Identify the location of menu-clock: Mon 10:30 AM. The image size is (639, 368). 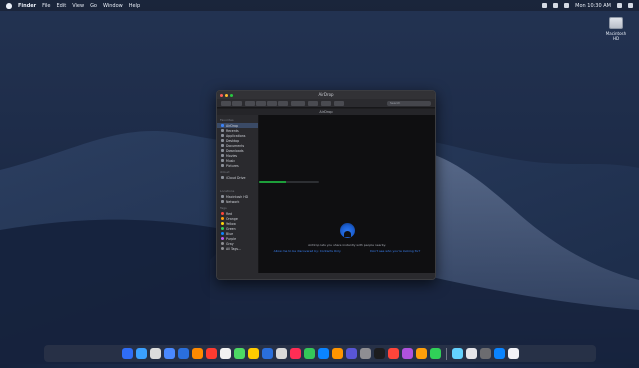
(593, 6).